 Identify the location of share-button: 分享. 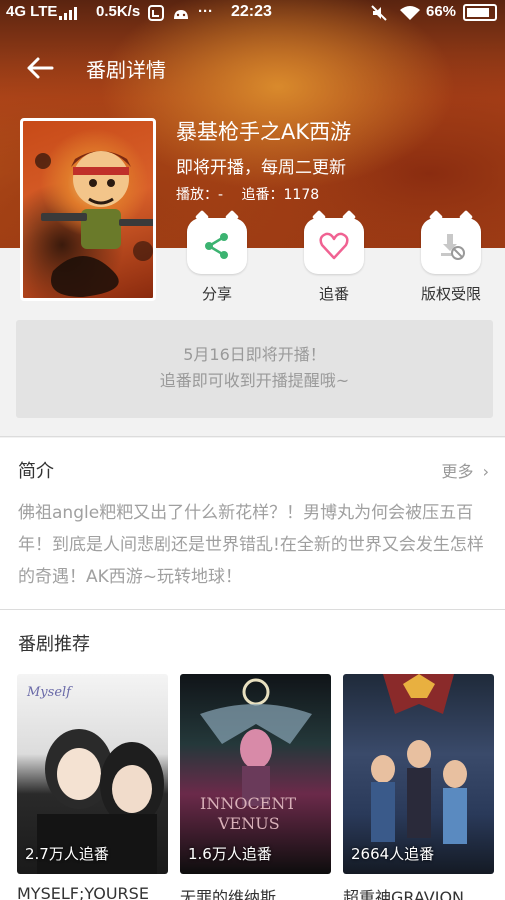
(217, 261).